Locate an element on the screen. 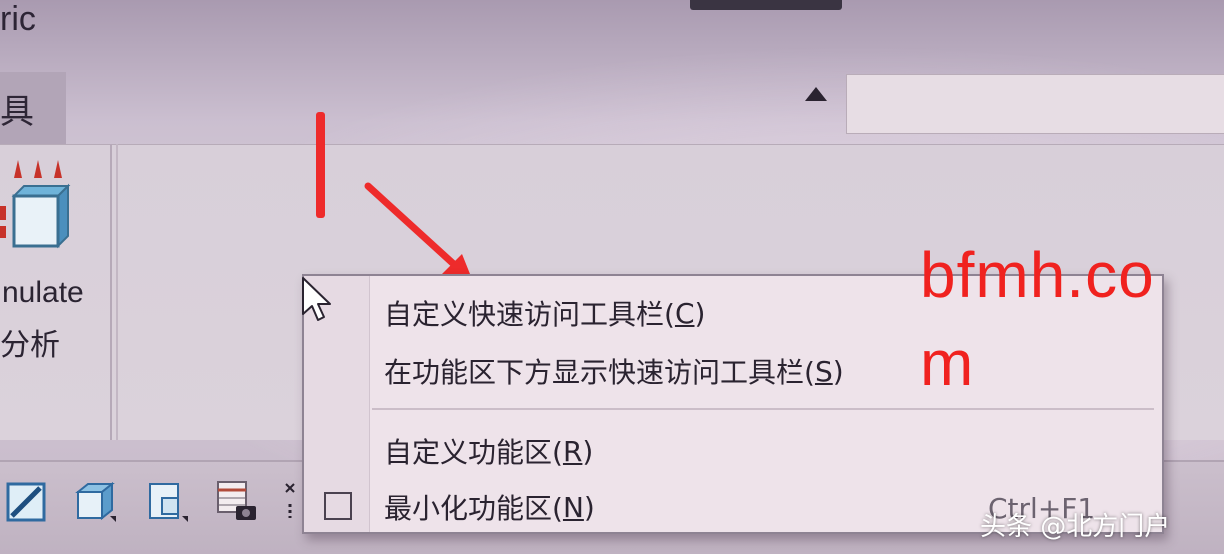 The width and height of the screenshot is (1224, 554). drawing-sheet-icon is located at coordinates (167, 501).